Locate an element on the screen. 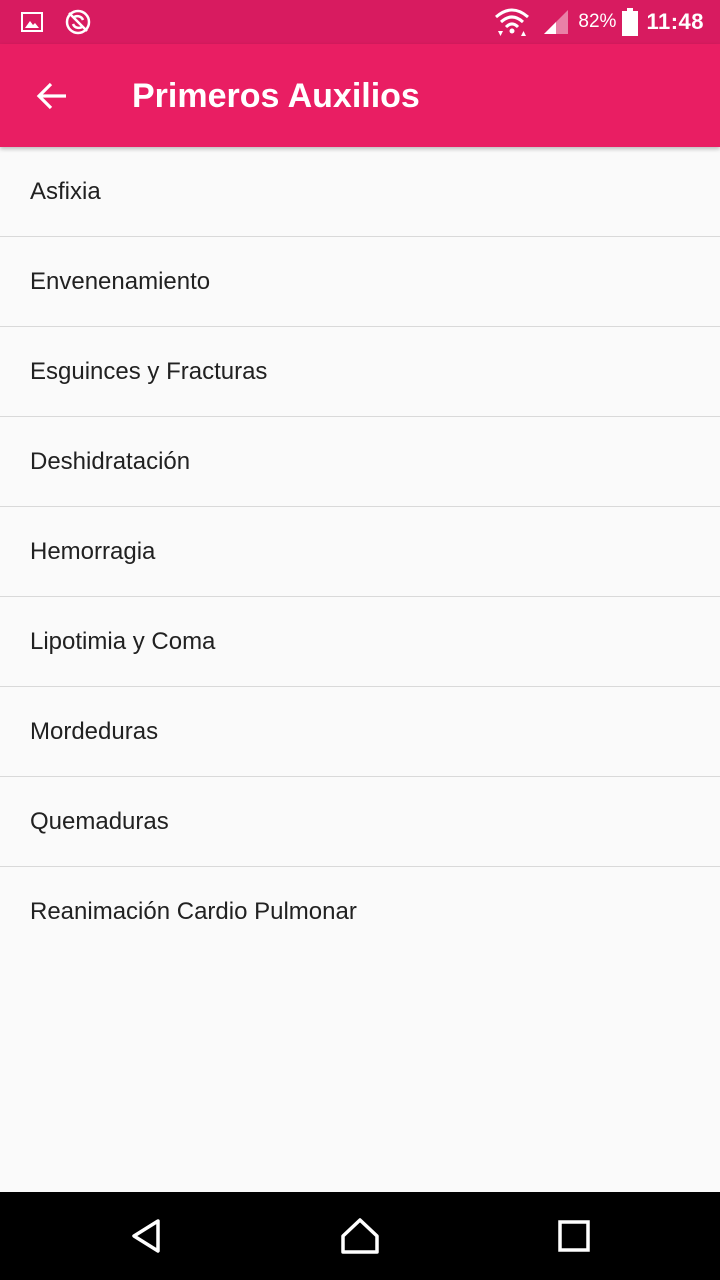 This screenshot has width=720, height=1280. recents-icon is located at coordinates (574, 1236).